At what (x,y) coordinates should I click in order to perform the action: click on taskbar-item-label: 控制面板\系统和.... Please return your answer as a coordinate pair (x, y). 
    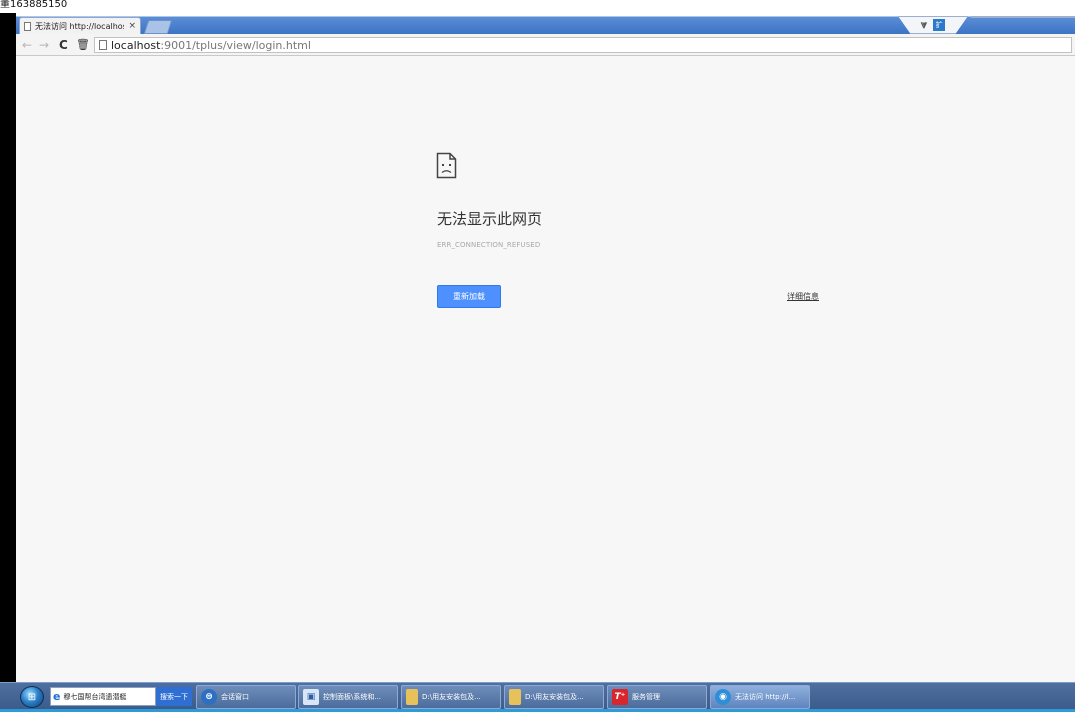
    Looking at the image, I should click on (352, 697).